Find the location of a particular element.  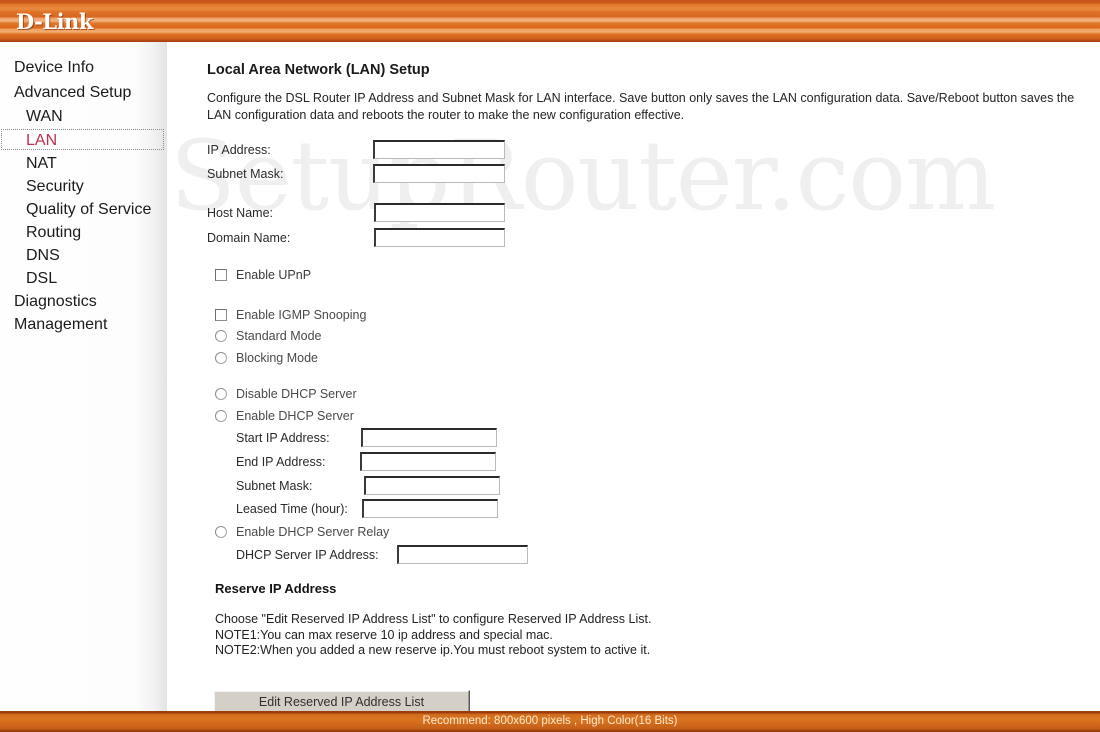

ip-address-label: IP Address: is located at coordinates (239, 150).